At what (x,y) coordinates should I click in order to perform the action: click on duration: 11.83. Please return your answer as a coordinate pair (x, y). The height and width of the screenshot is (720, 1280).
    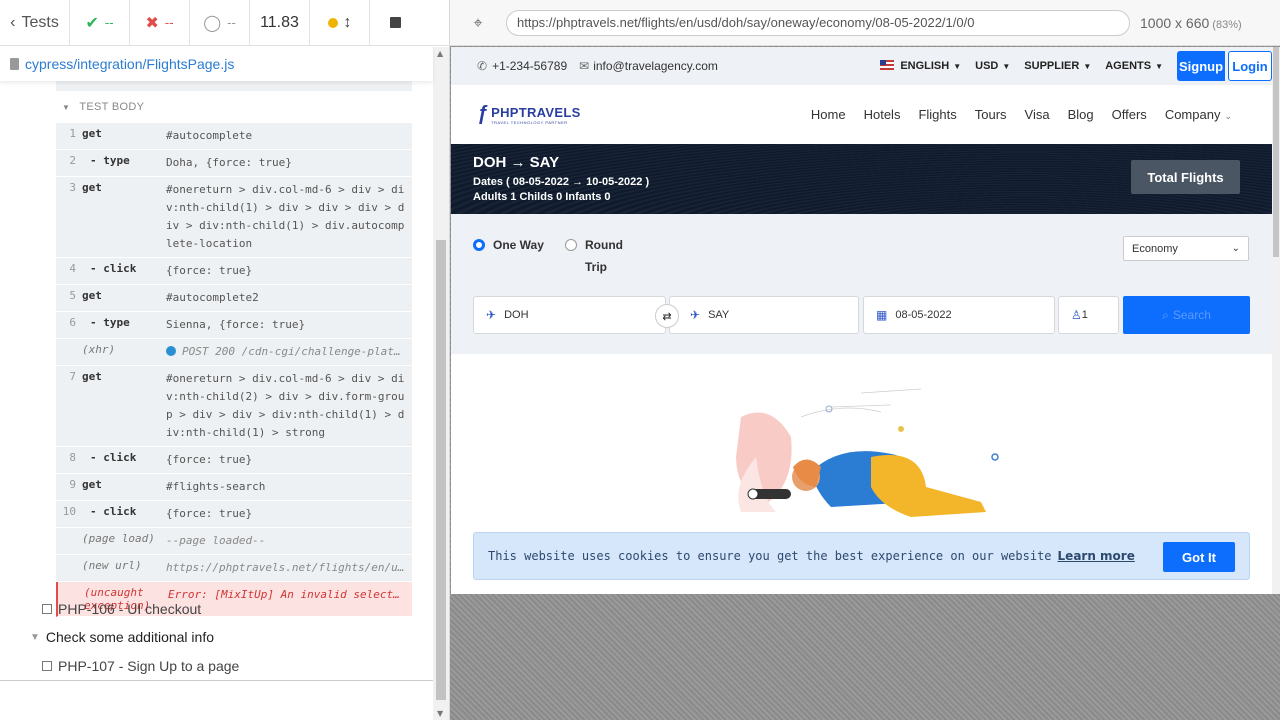
    Looking at the image, I should click on (280, 23).